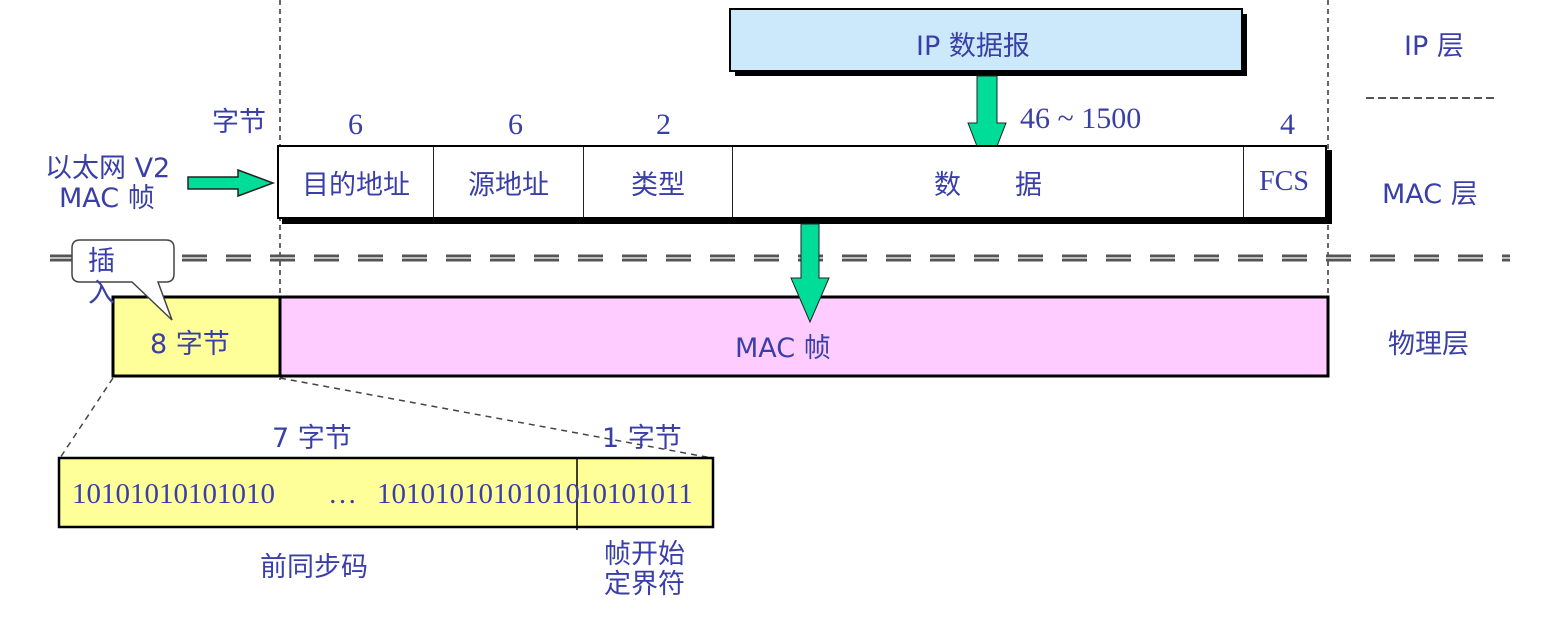  I want to click on field-dest-address: 目的地址, so click(356, 182).